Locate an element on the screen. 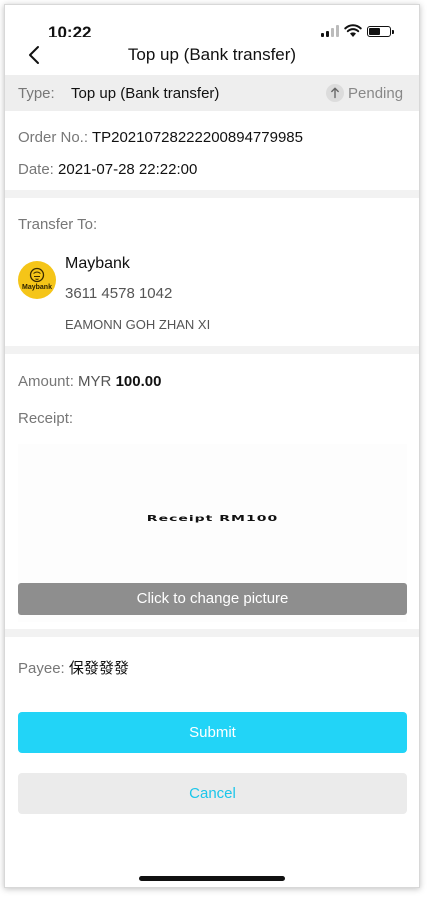 The width and height of the screenshot is (428, 898). type-row: Type: Top up (Bank transfer) Pending is located at coordinates (212, 93).